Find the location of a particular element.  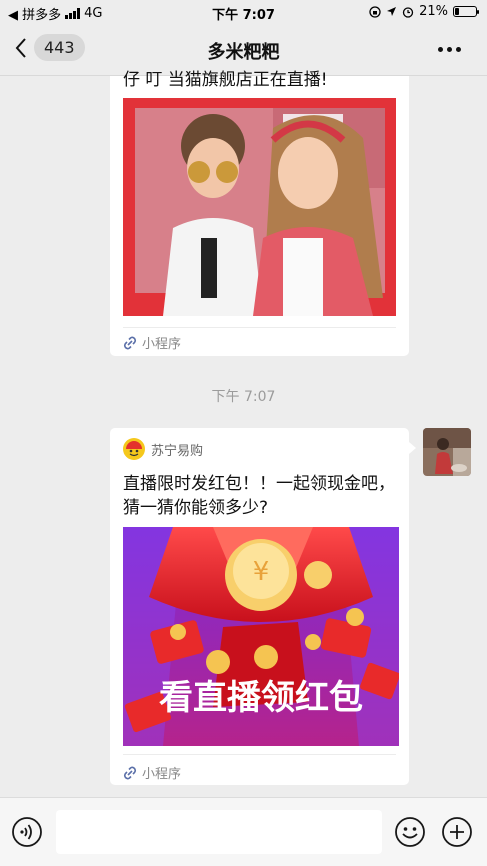

avatar is located at coordinates (447, 452).